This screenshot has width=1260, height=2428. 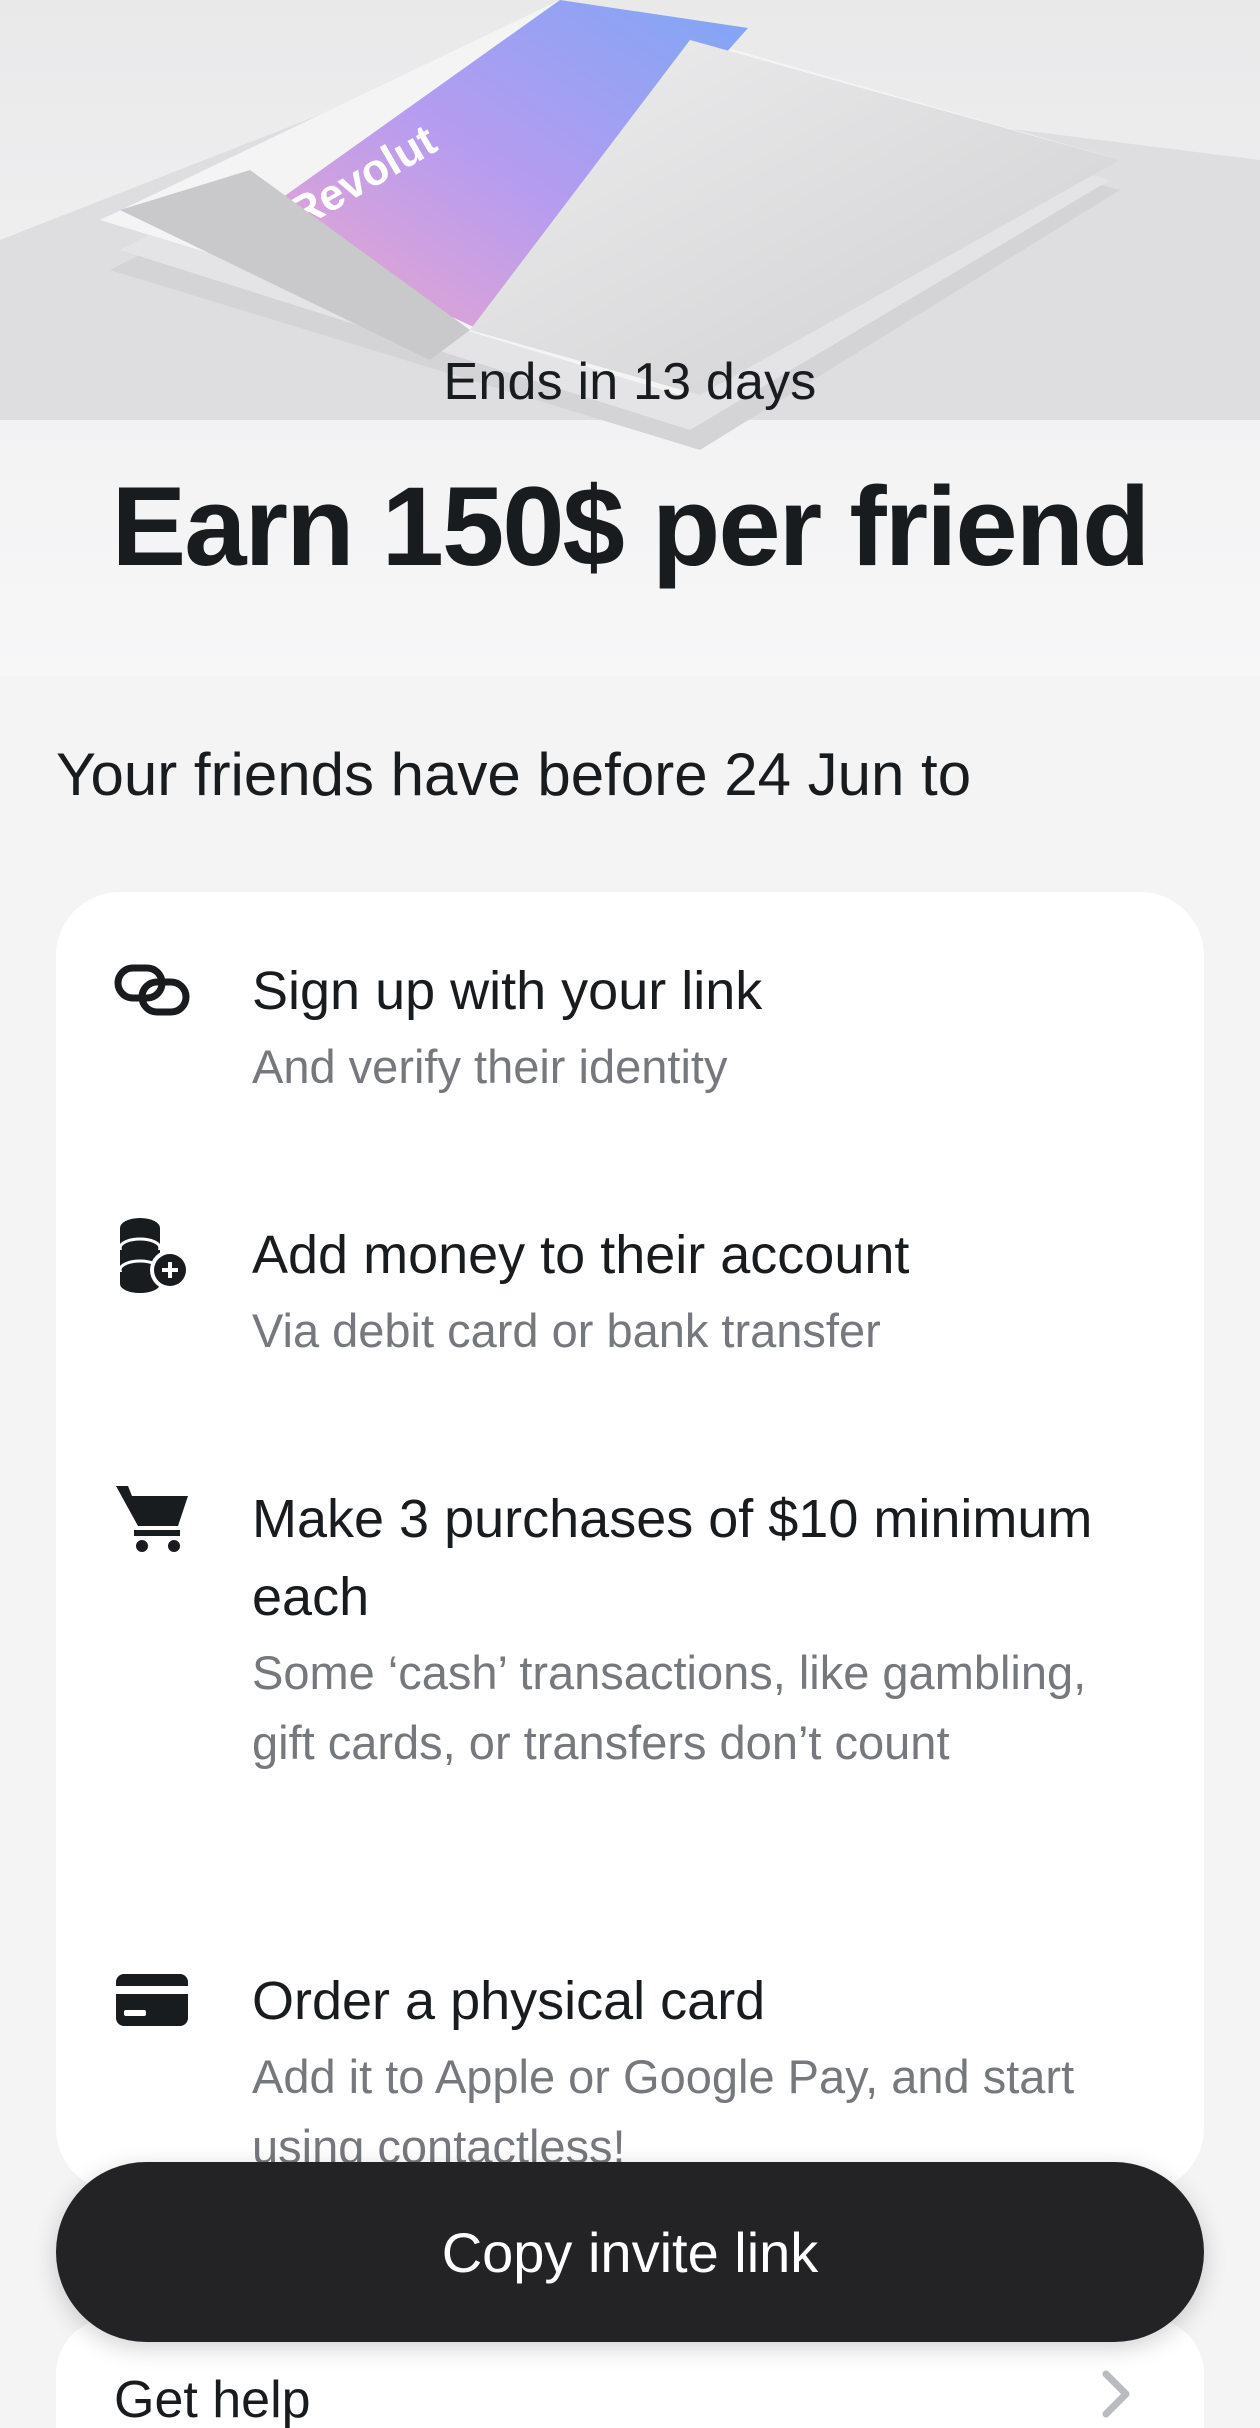 What do you see at coordinates (507, 991) in the screenshot?
I see `step-title: Sign up with your link` at bounding box center [507, 991].